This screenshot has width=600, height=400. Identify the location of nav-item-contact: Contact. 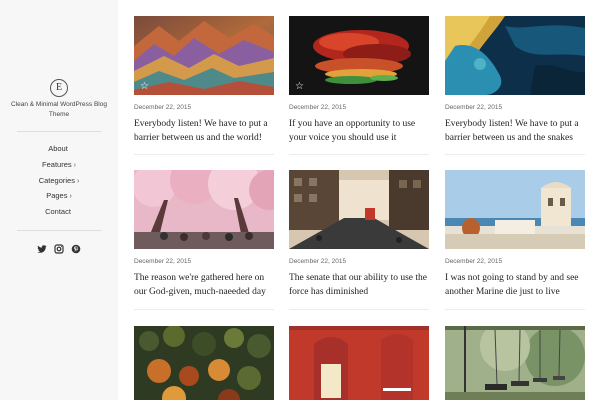
(59, 212).